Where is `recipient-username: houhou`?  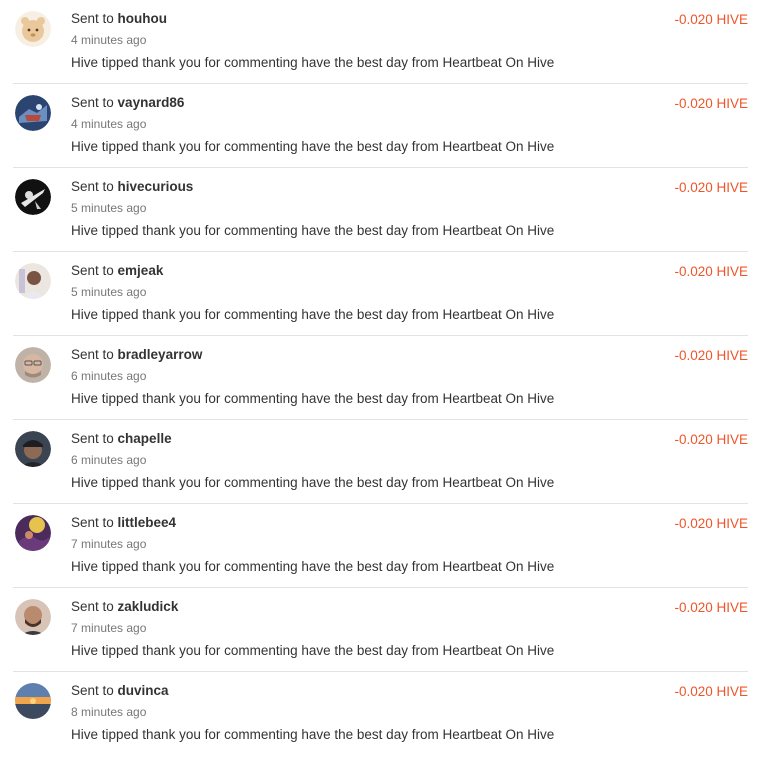 recipient-username: houhou is located at coordinates (142, 18).